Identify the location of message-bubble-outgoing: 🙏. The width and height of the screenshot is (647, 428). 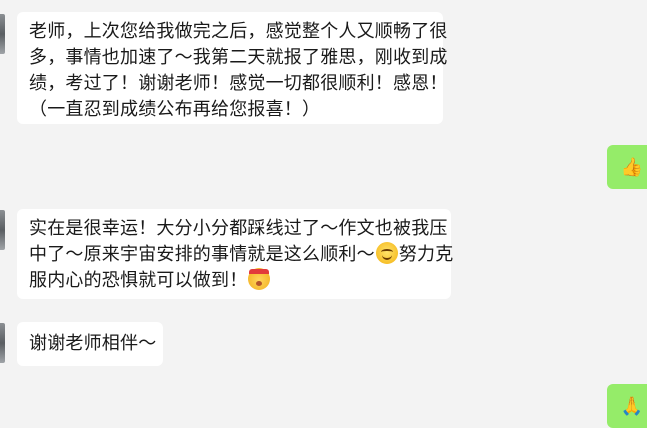
(627, 406).